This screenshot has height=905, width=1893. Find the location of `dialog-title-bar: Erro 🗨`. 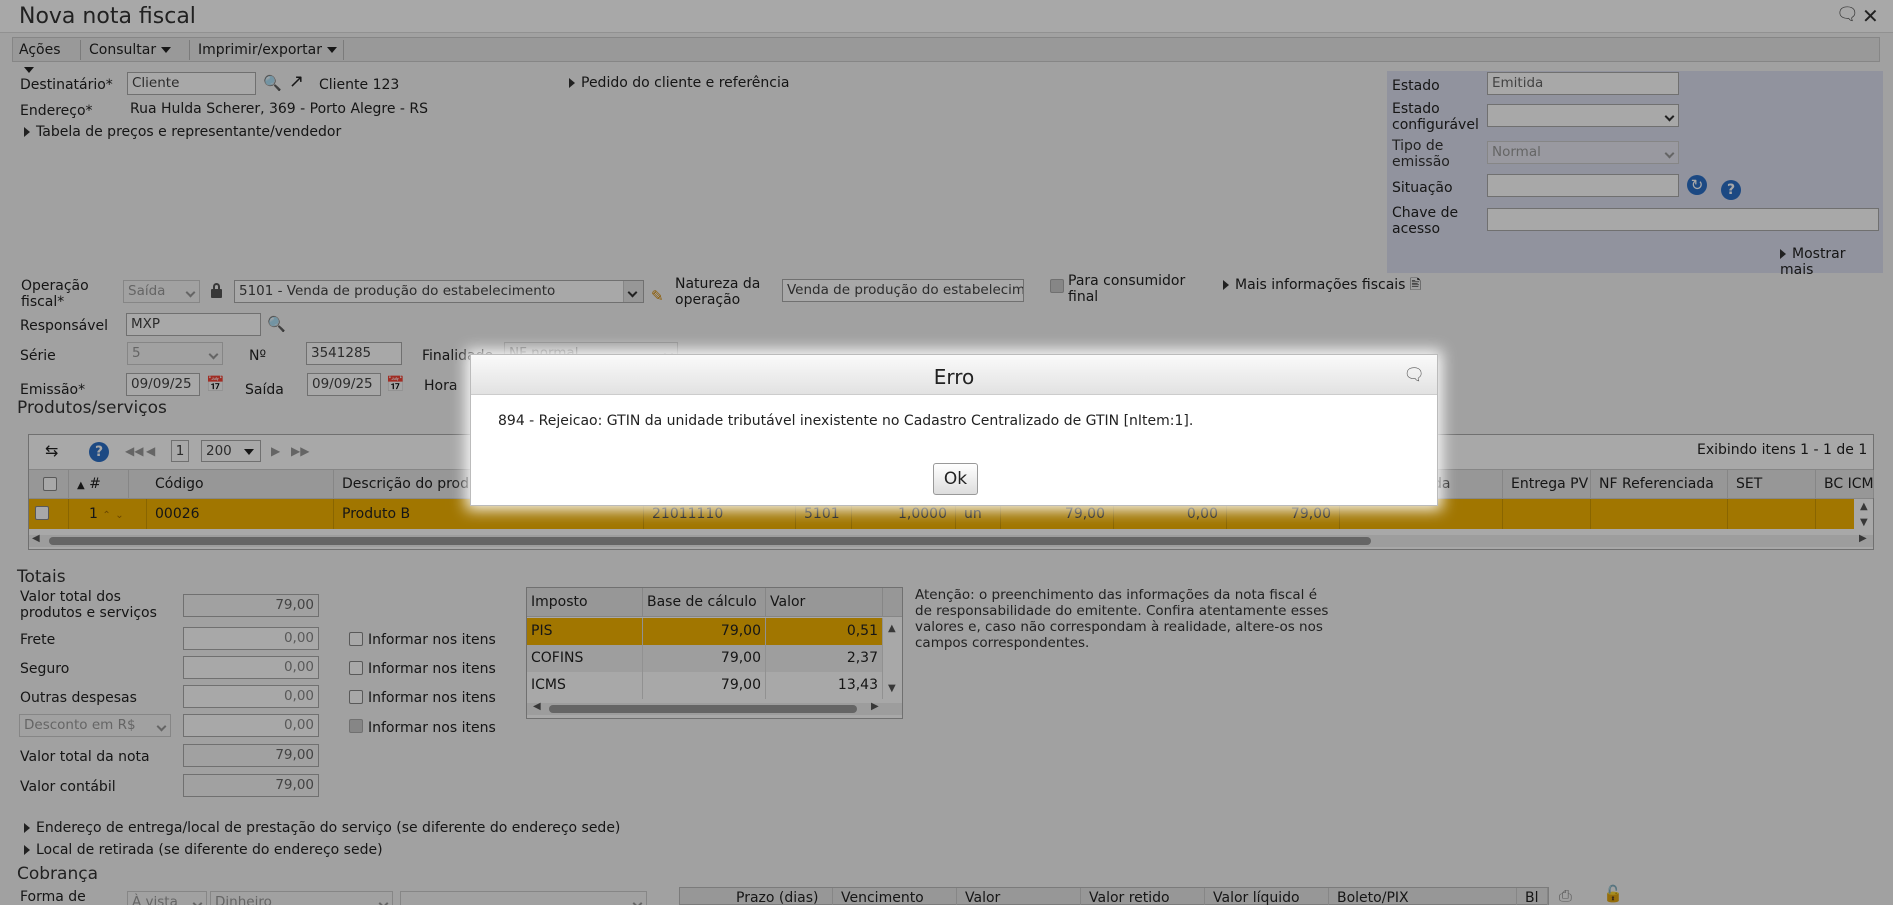

dialog-title-bar: Erro 🗨 is located at coordinates (954, 375).